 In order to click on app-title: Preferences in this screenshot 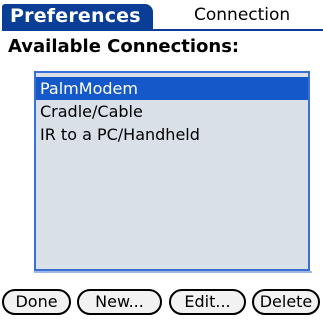, I will do `click(75, 16)`.